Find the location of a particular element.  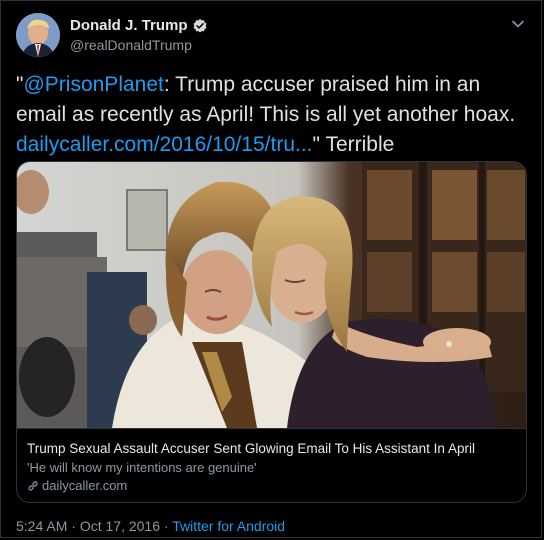

tweet-time: 5:24 AM is located at coordinates (41, 526).